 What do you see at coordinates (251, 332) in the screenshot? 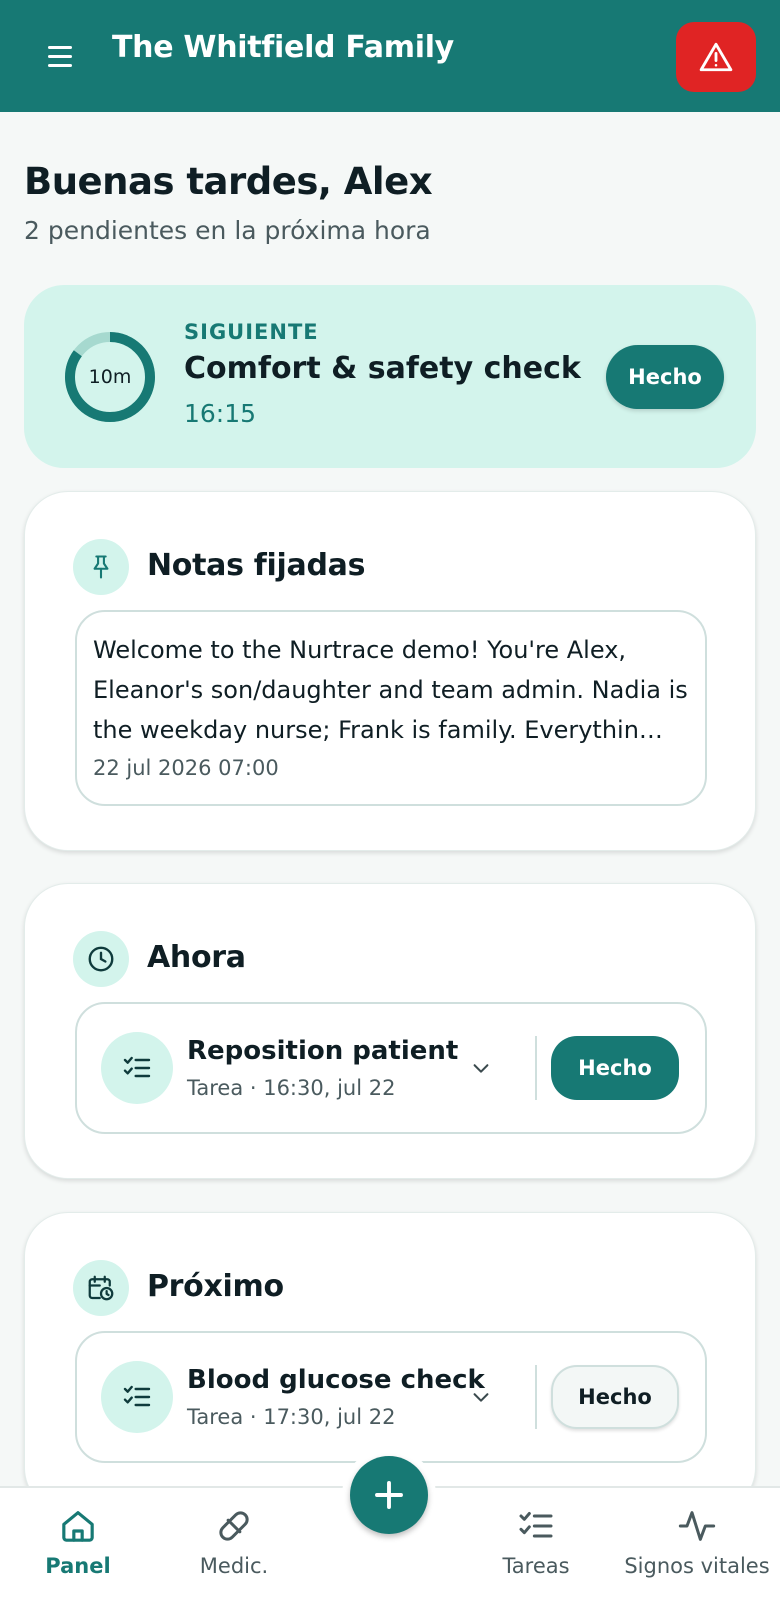
I see `next-kicker: SIGUIENTE` at bounding box center [251, 332].